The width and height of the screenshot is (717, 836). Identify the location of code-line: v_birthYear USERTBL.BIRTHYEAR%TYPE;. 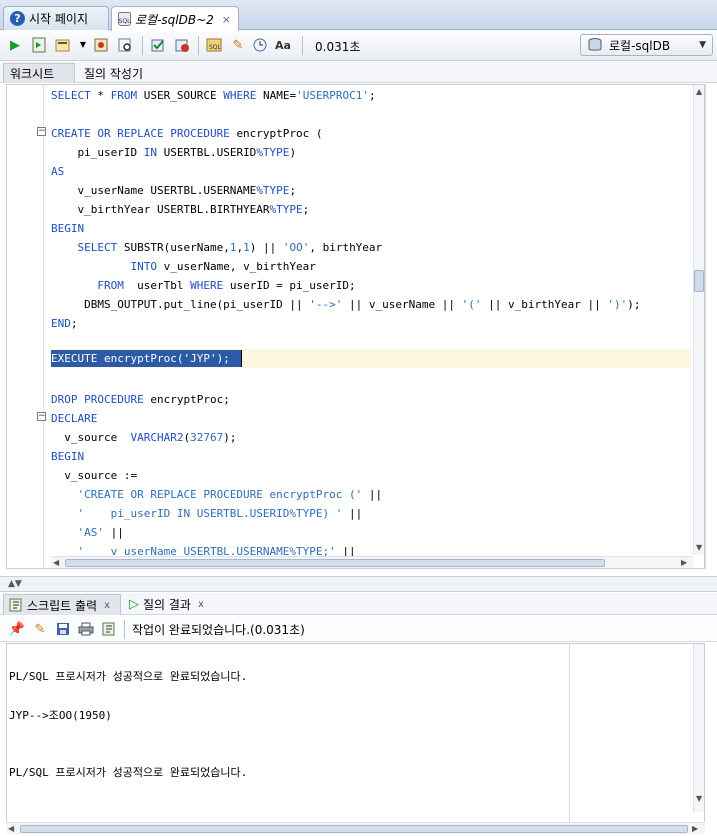
(180, 209).